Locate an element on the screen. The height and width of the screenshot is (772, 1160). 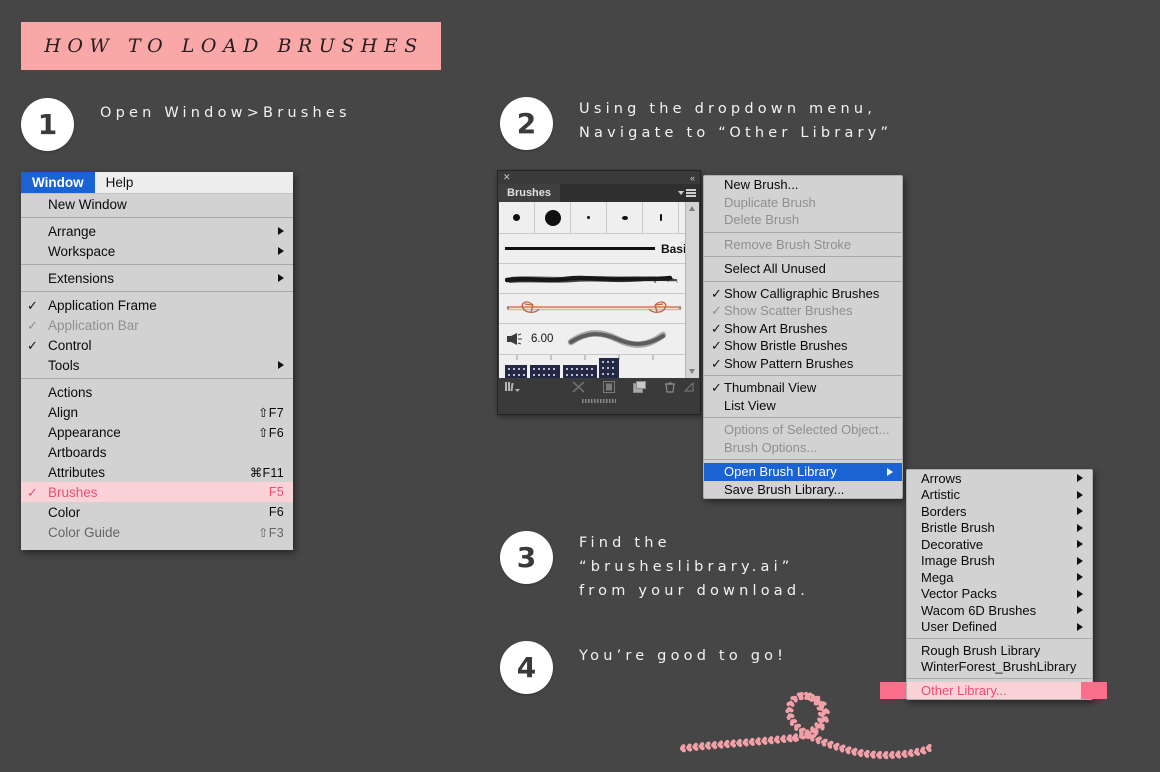
brushes-panel-body: Basic 6.00 is located at coordinates (599, 290).